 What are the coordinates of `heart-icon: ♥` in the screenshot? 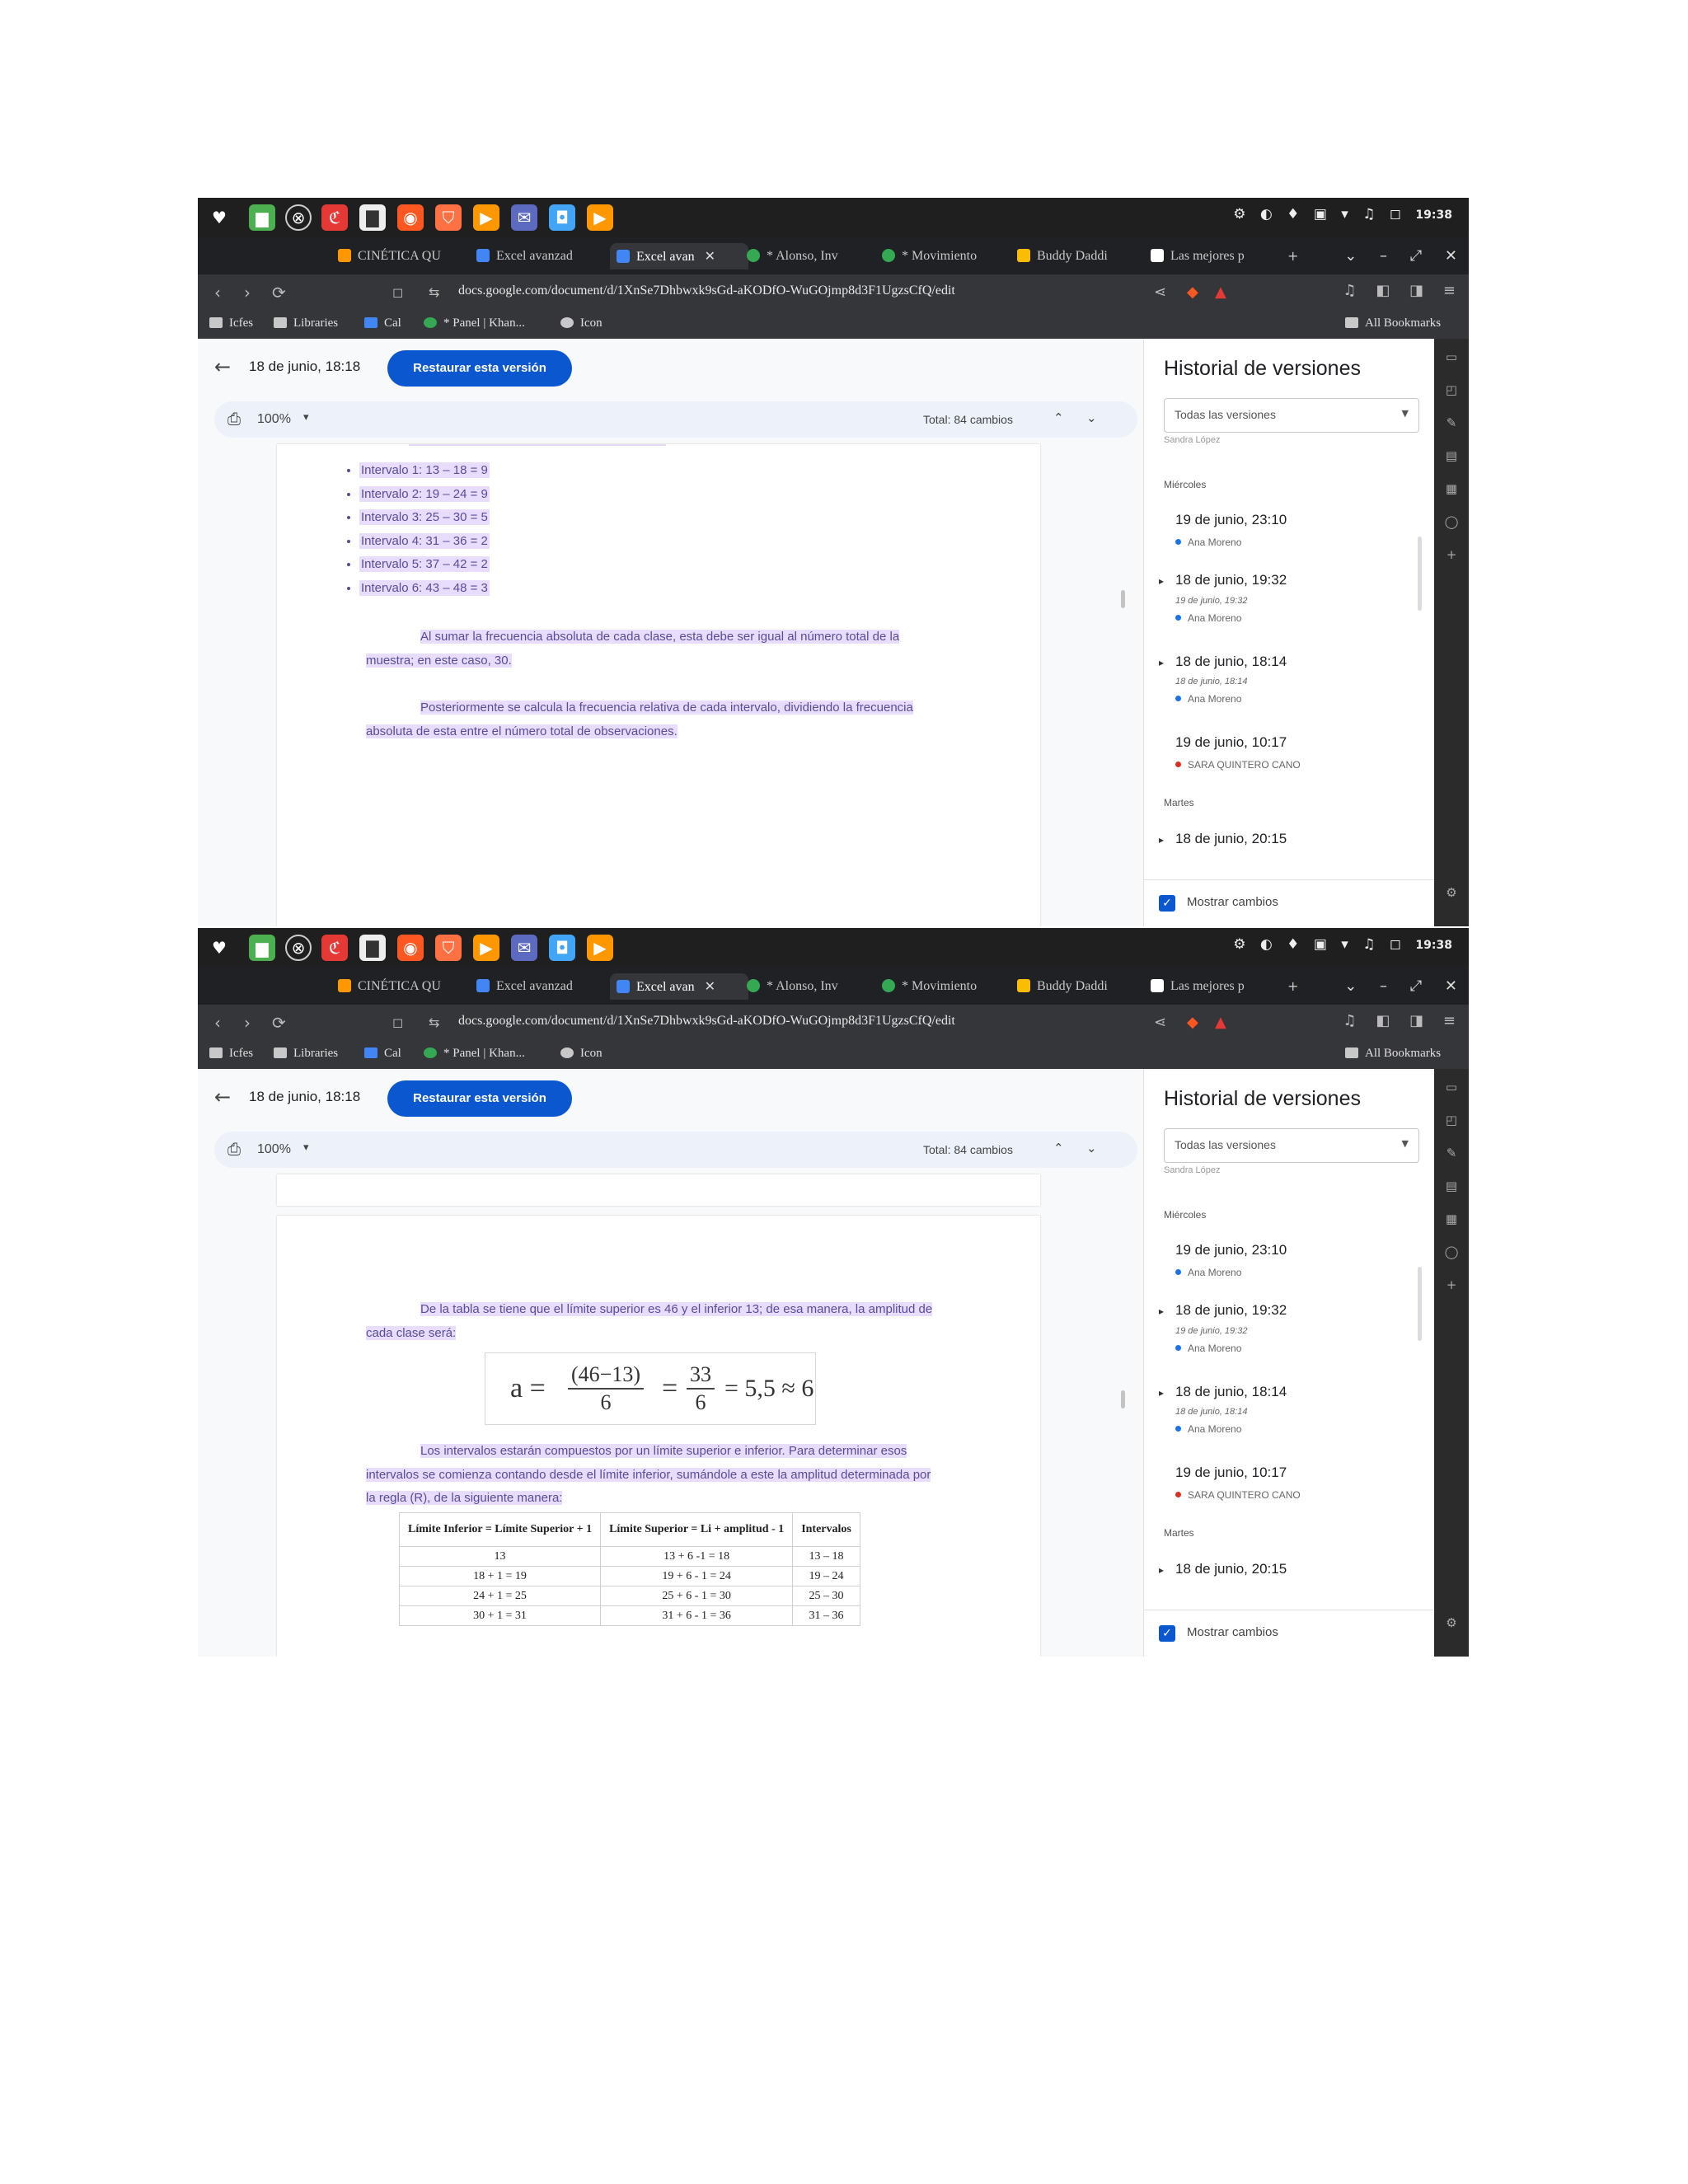 It's located at (219, 948).